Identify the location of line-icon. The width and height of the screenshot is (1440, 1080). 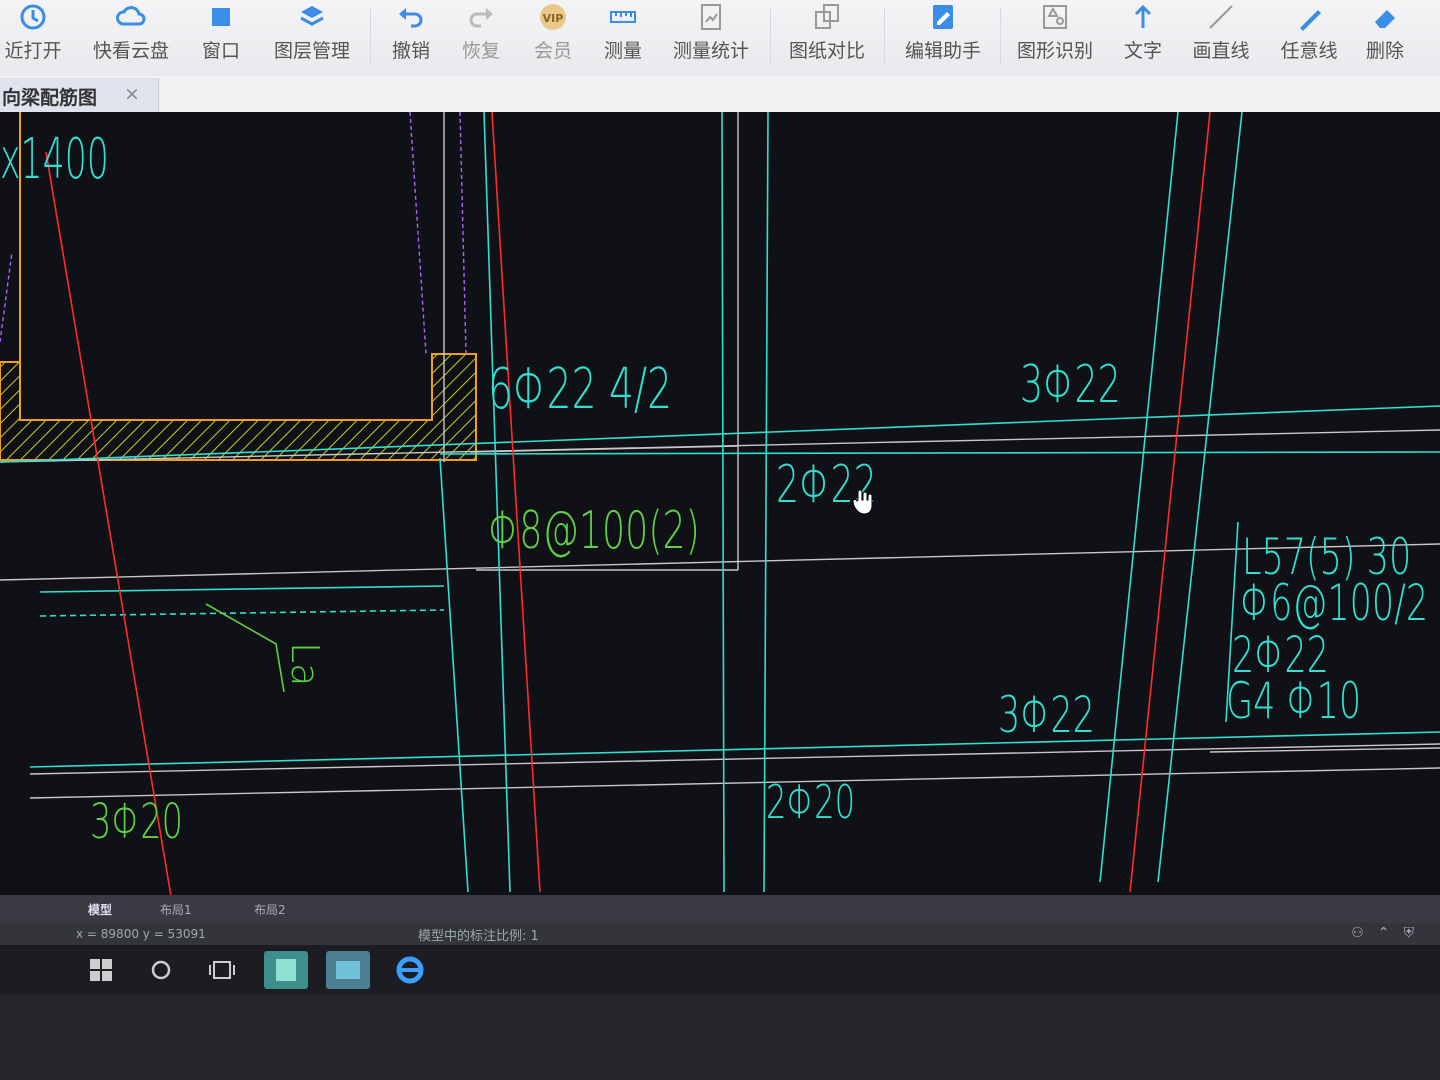
(1221, 17).